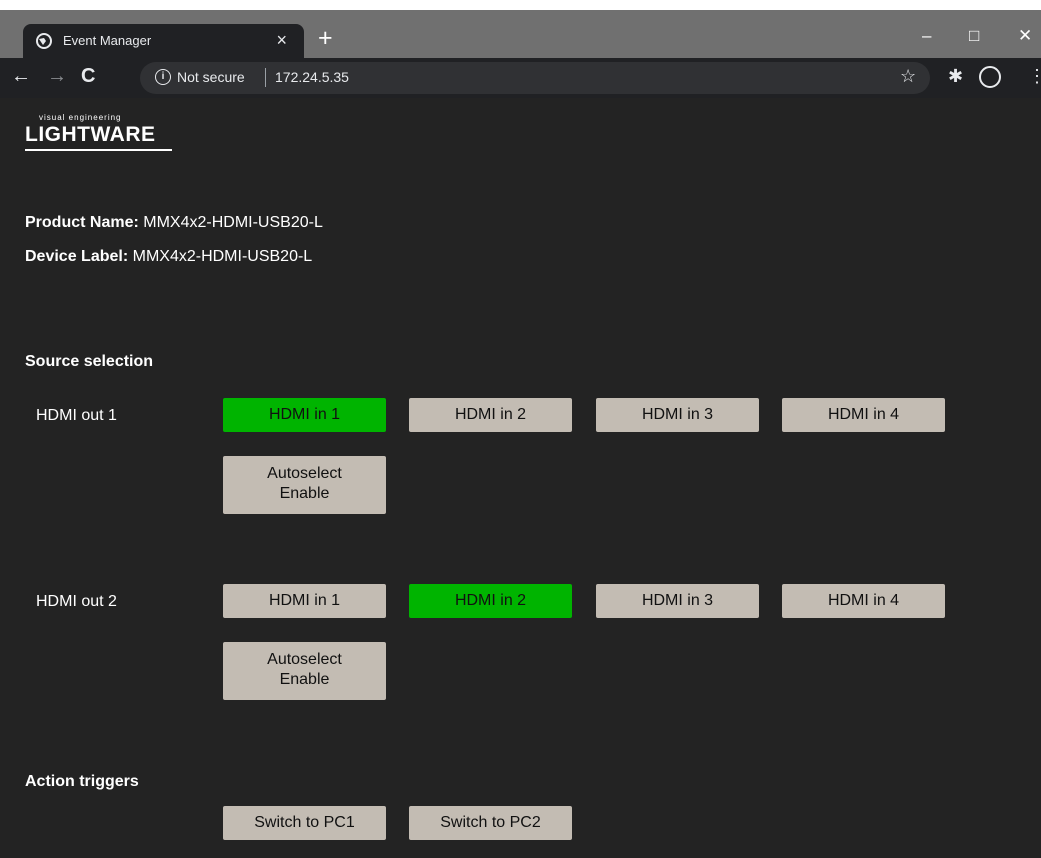  I want to click on action-triggers-title: Action triggers, so click(82, 781).